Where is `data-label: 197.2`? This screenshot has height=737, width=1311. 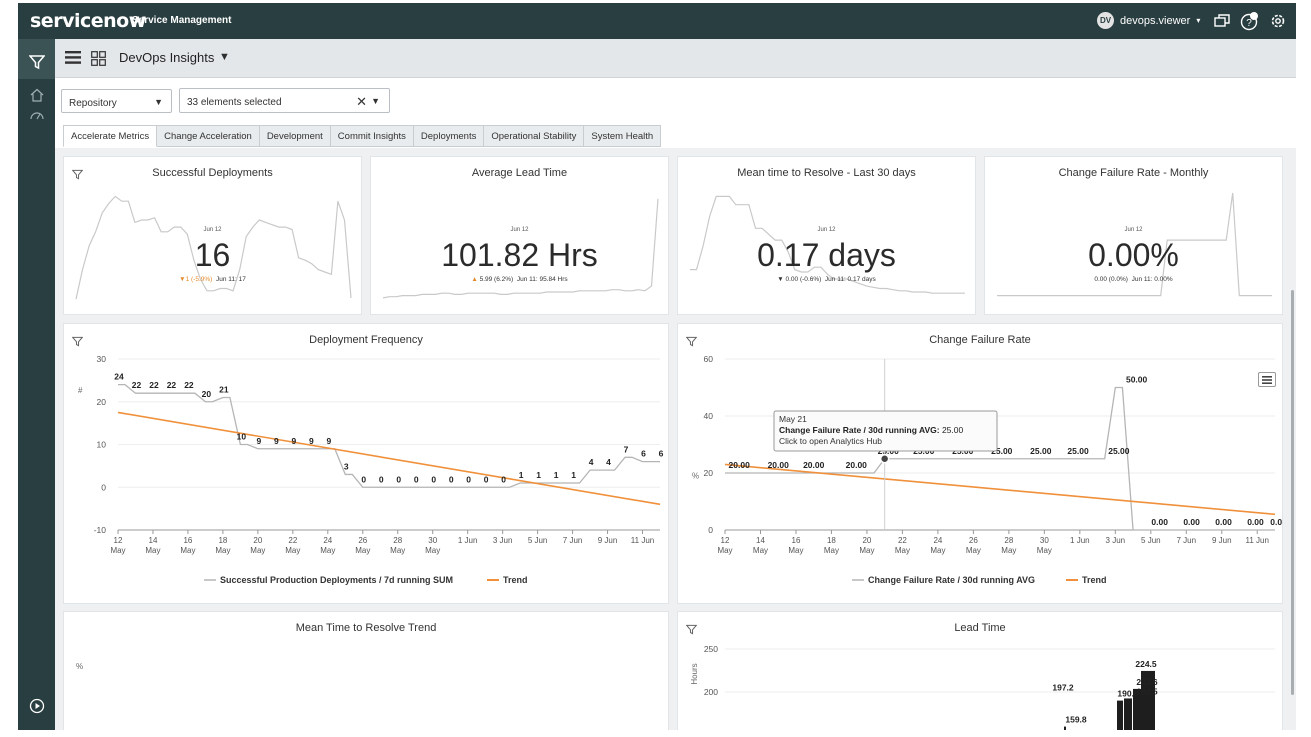
data-label: 197.2 is located at coordinates (1063, 687).